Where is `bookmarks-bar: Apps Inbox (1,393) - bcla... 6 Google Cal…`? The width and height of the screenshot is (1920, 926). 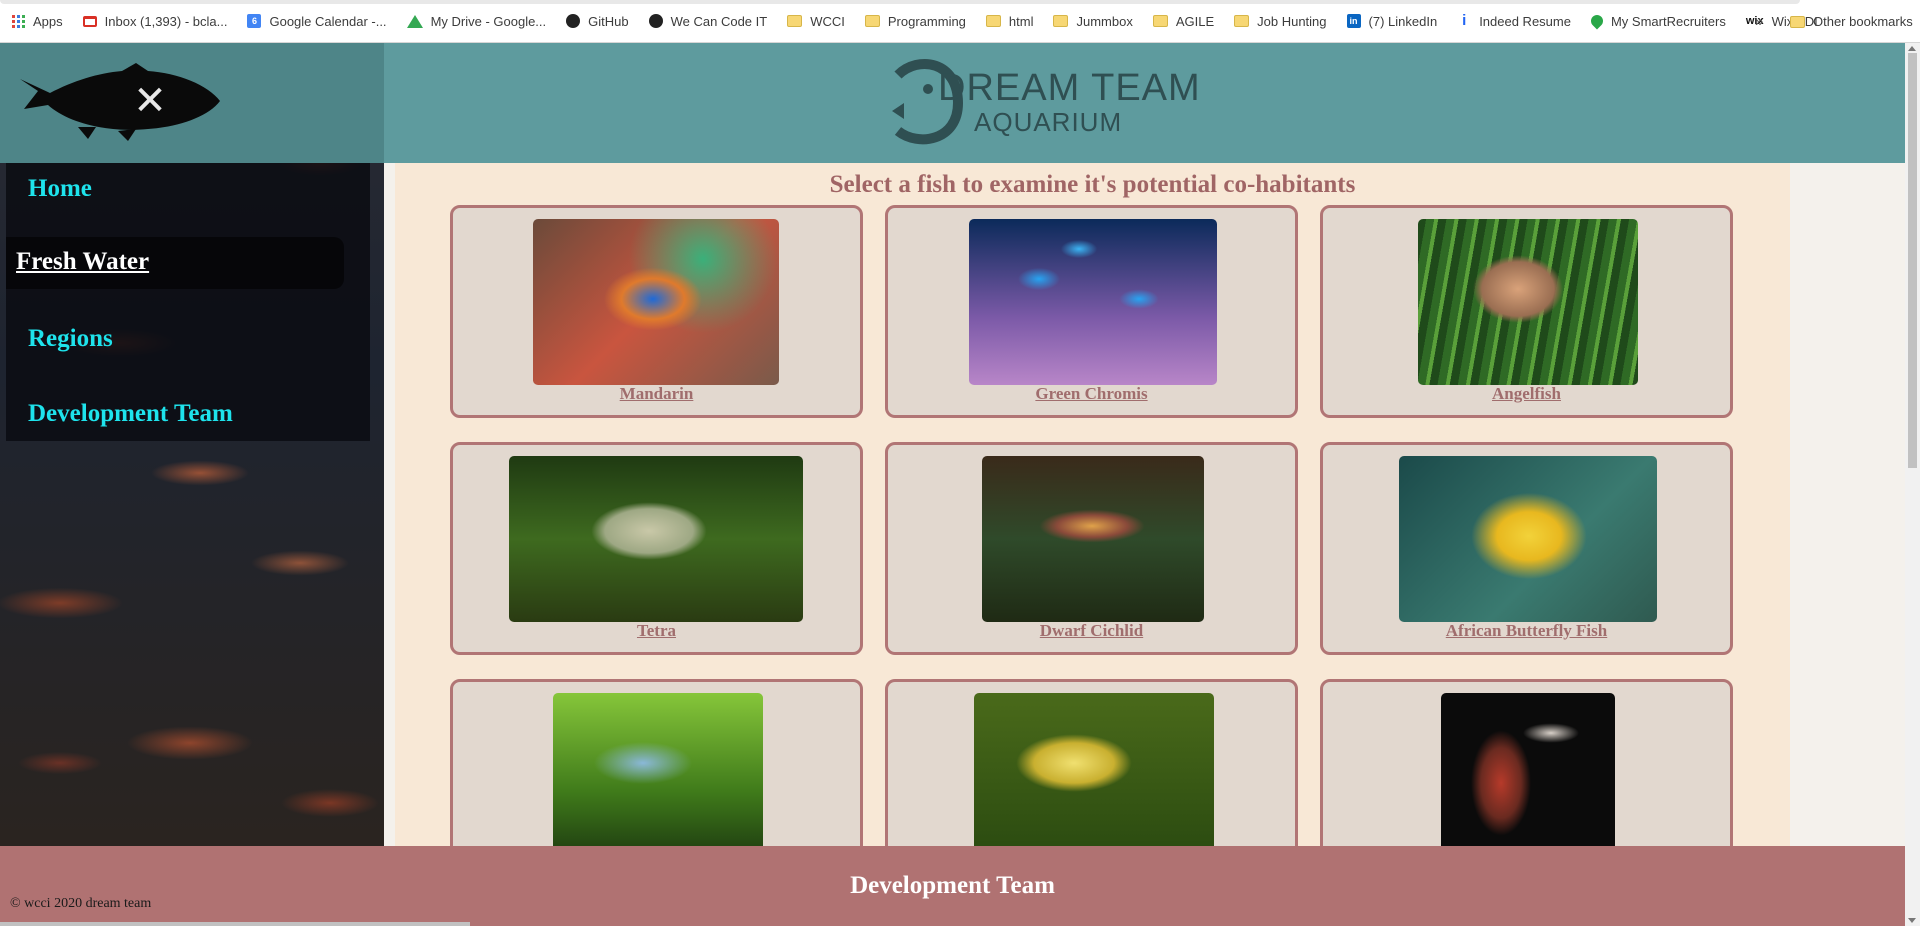 bookmarks-bar: Apps Inbox (1,393) - bcla... 6 Google Cal… is located at coordinates (960, 21).